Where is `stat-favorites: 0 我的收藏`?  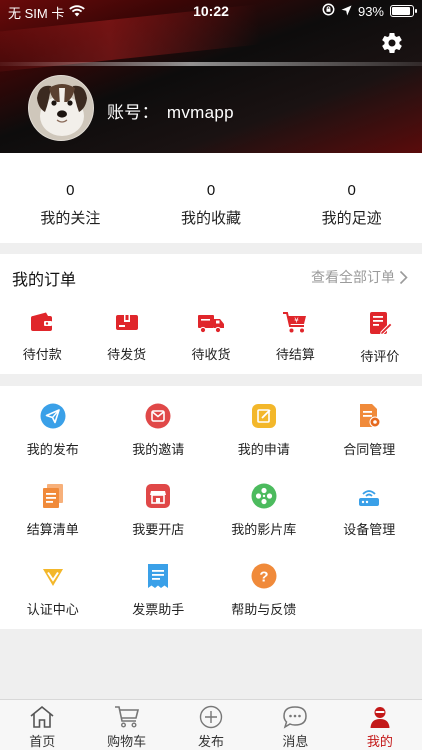 stat-favorites: 0 我的收藏 is located at coordinates (211, 198).